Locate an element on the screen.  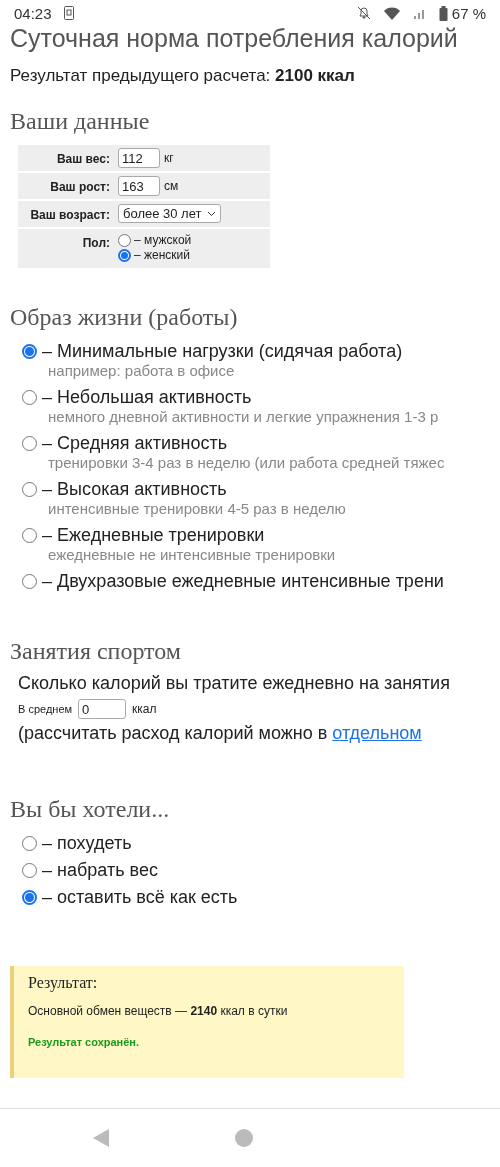
screenshot-icon is located at coordinates (68, 13).